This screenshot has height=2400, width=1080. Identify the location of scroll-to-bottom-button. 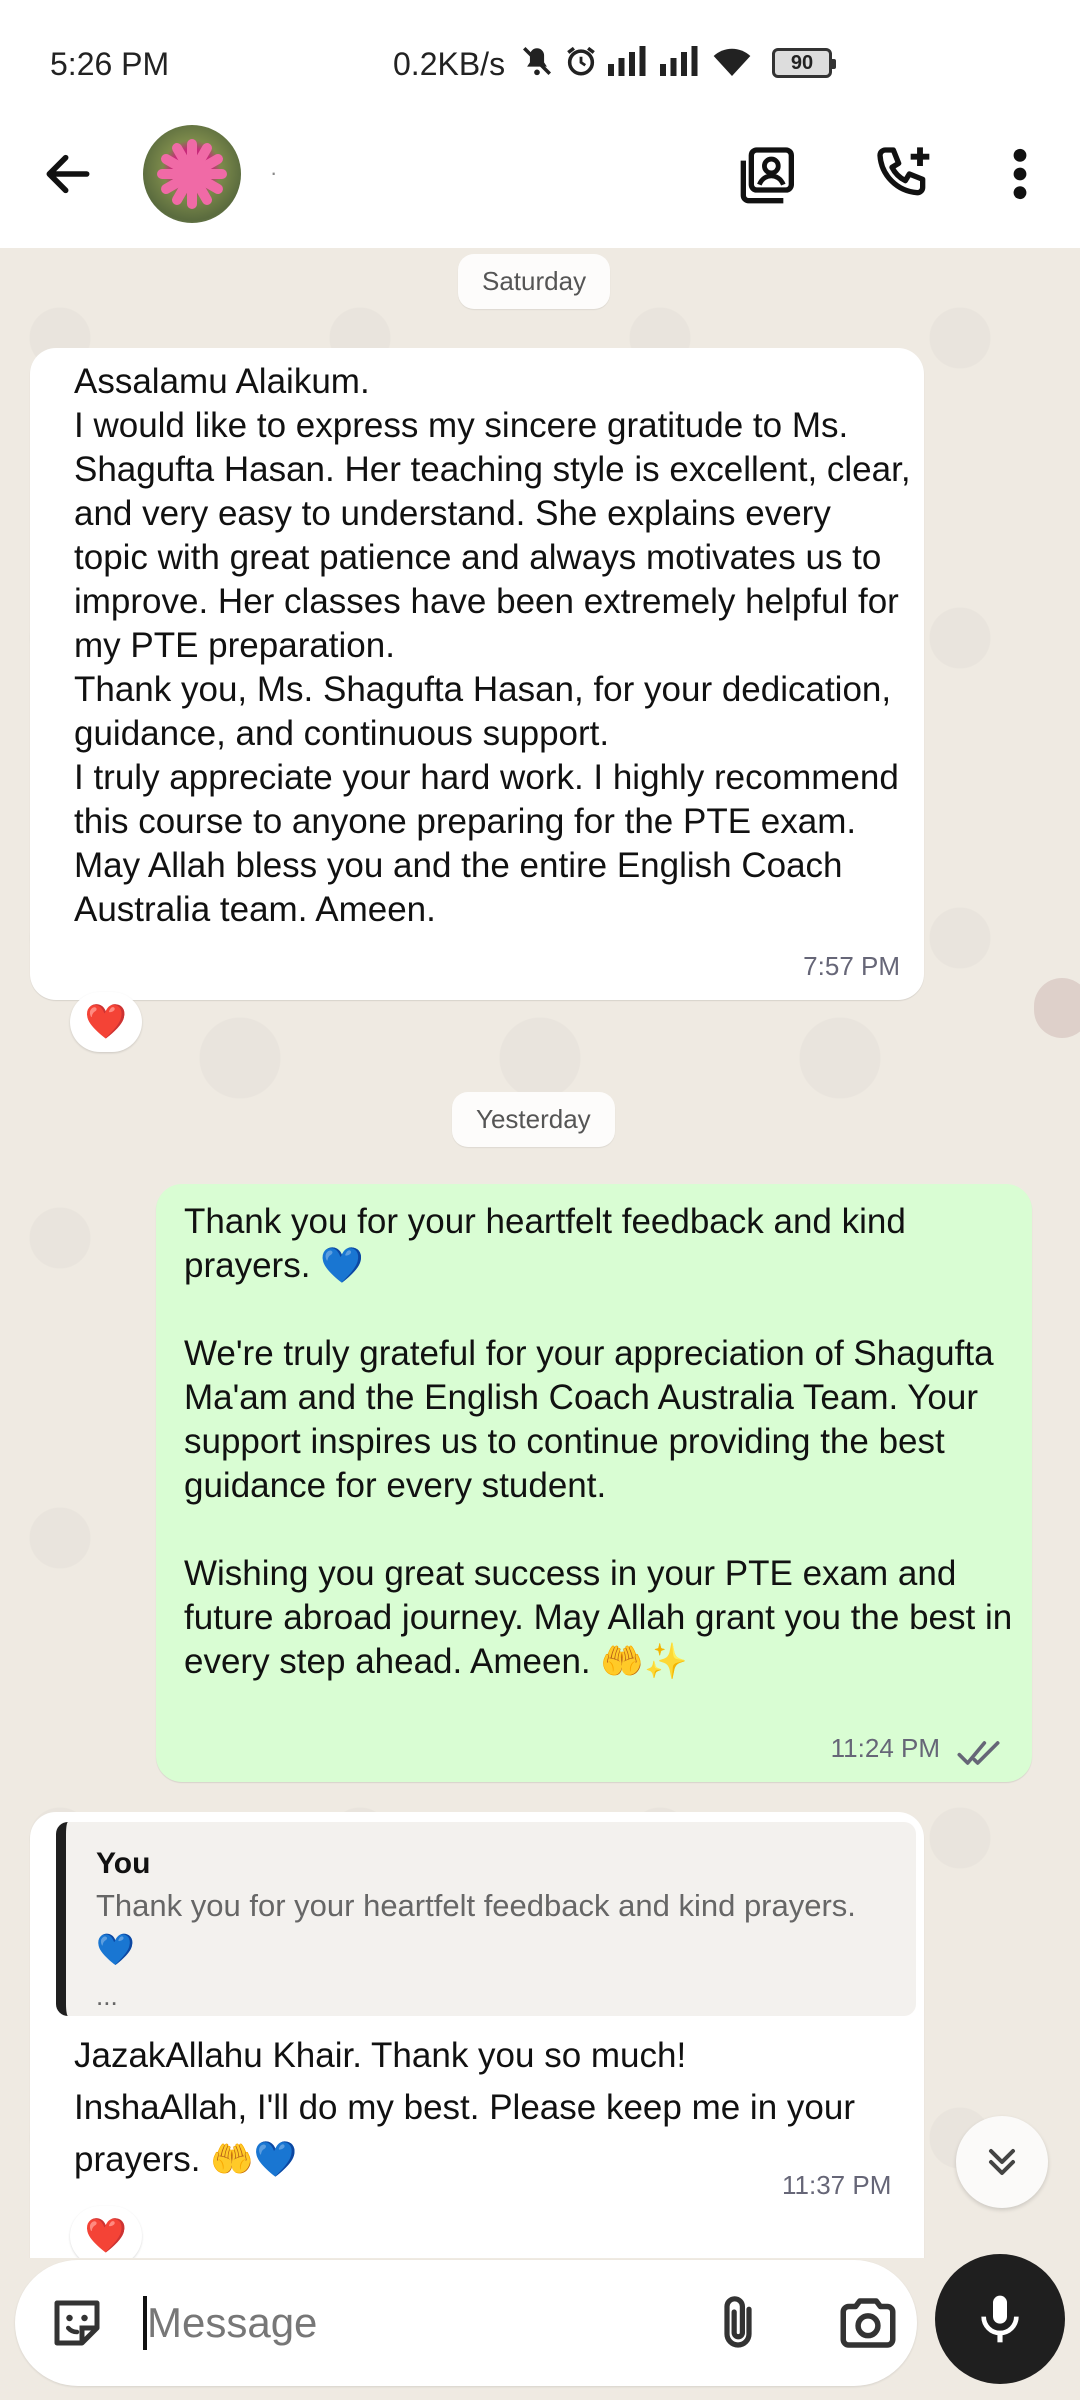
(1002, 2162).